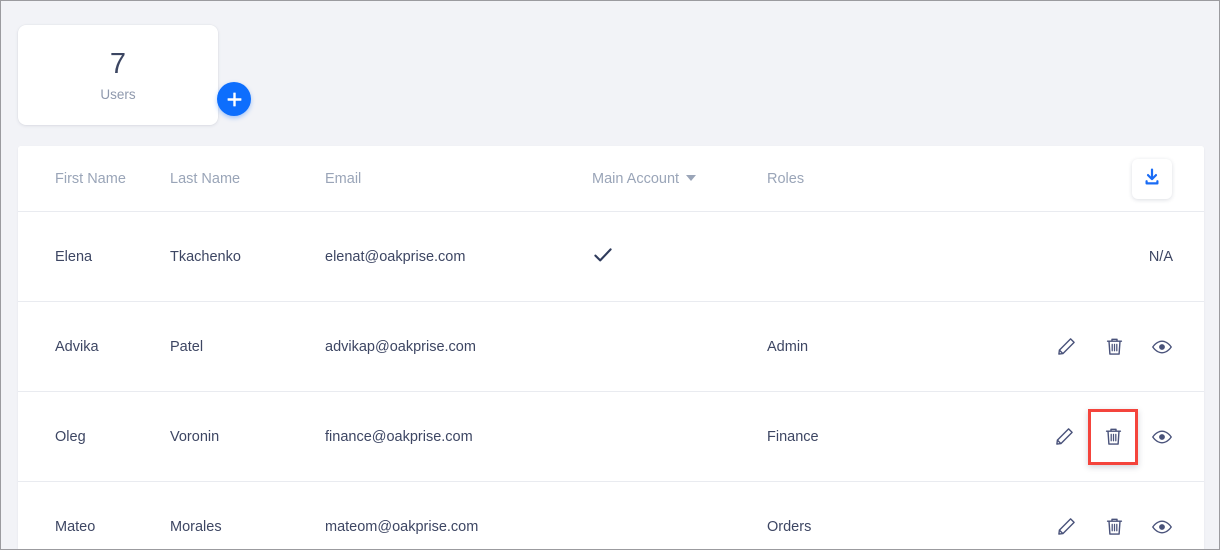 The image size is (1220, 550). Describe the element at coordinates (195, 436) in the screenshot. I see `cell-last-name: Voronin` at that location.